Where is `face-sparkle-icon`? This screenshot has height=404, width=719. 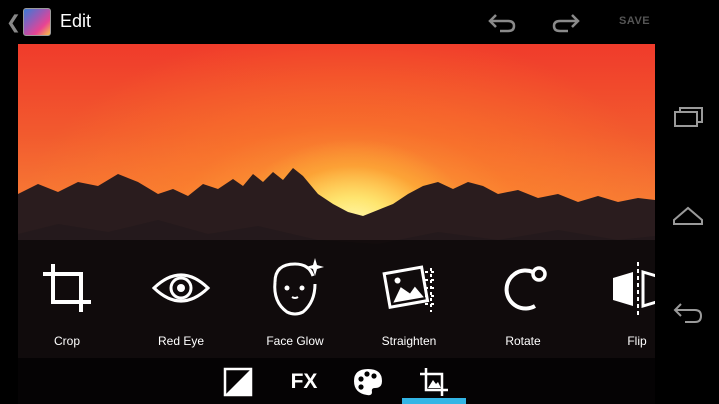 face-sparkle-icon is located at coordinates (298, 287).